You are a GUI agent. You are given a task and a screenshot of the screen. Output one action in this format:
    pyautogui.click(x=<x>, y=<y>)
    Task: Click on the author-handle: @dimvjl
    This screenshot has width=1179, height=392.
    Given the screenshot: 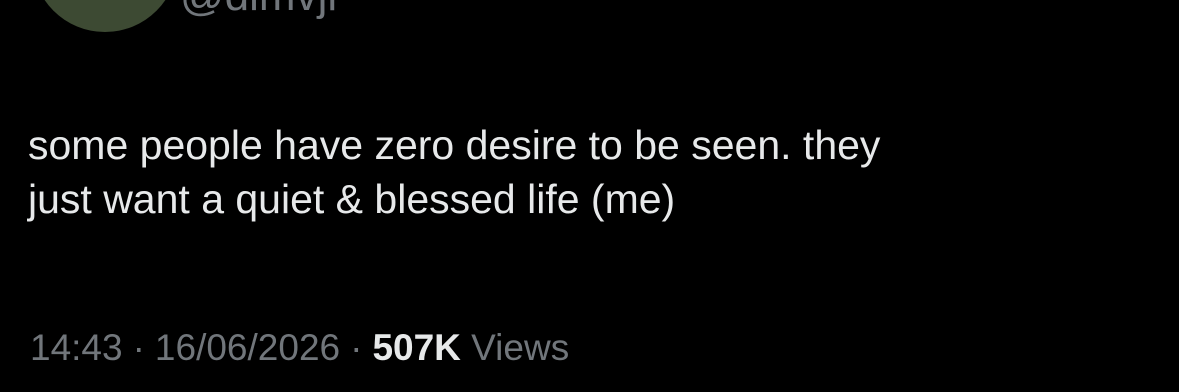 What is the action you would take?
    pyautogui.click(x=258, y=10)
    